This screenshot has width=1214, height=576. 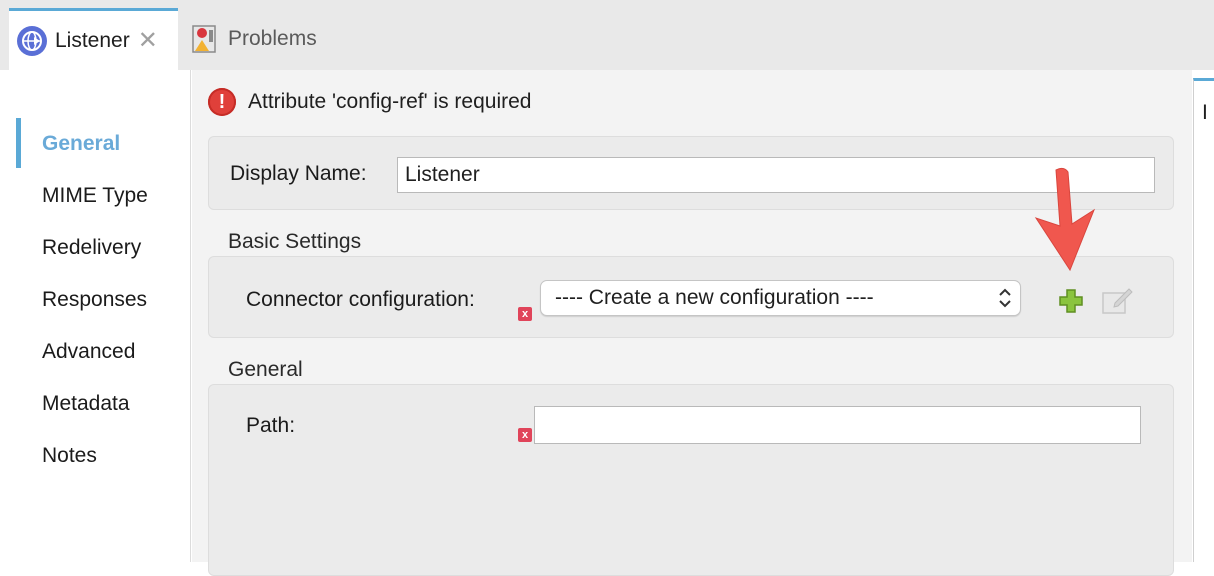 What do you see at coordinates (607, 35) in the screenshot?
I see `editor-tab-bar: Listener ✕ Problems` at bounding box center [607, 35].